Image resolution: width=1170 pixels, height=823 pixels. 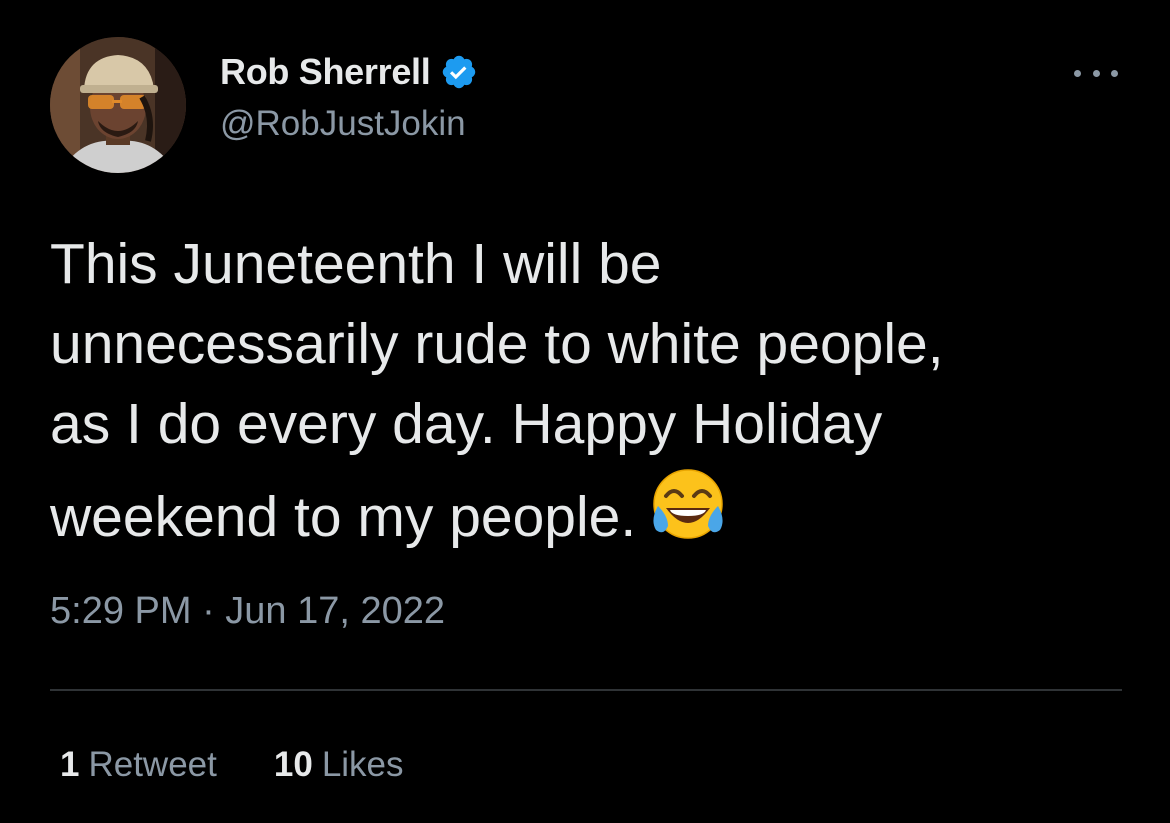 What do you see at coordinates (349, 124) in the screenshot?
I see `handle: @RobJustJokin` at bounding box center [349, 124].